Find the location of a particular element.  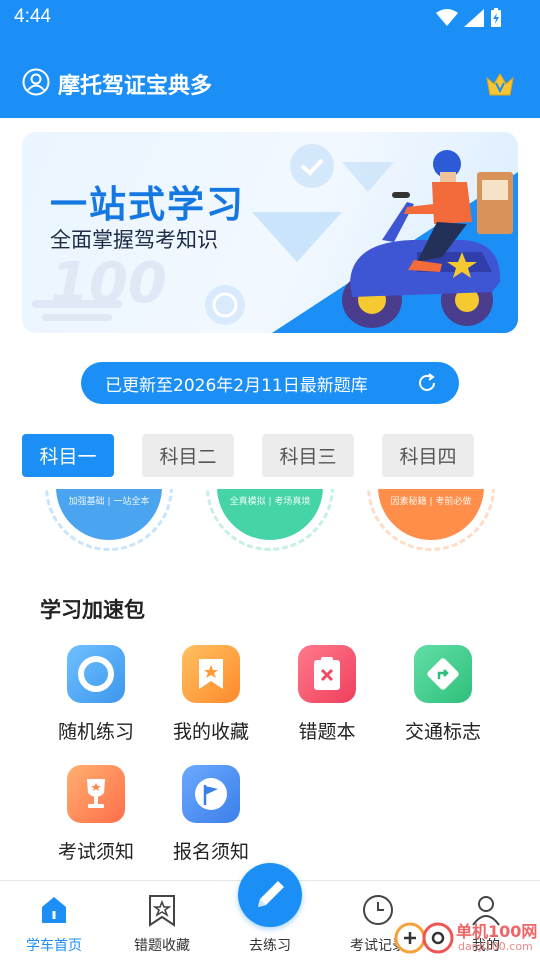

flag-icon is located at coordinates (211, 794).